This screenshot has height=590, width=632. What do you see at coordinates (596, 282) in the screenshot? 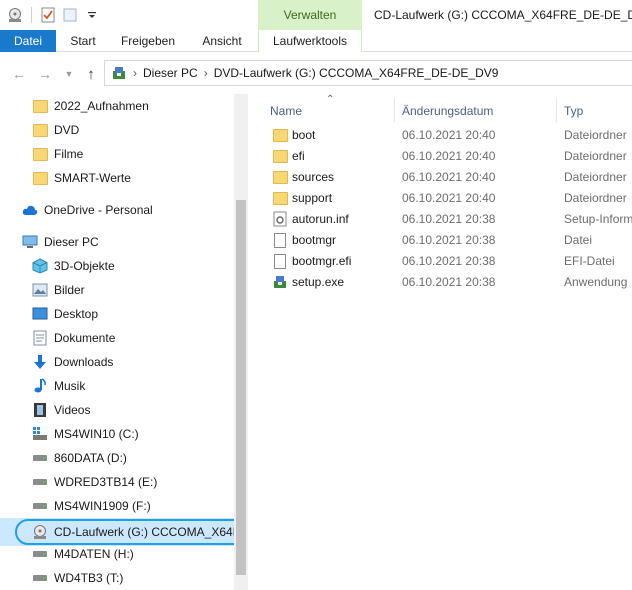
I see `file-type: Anwendung` at bounding box center [596, 282].